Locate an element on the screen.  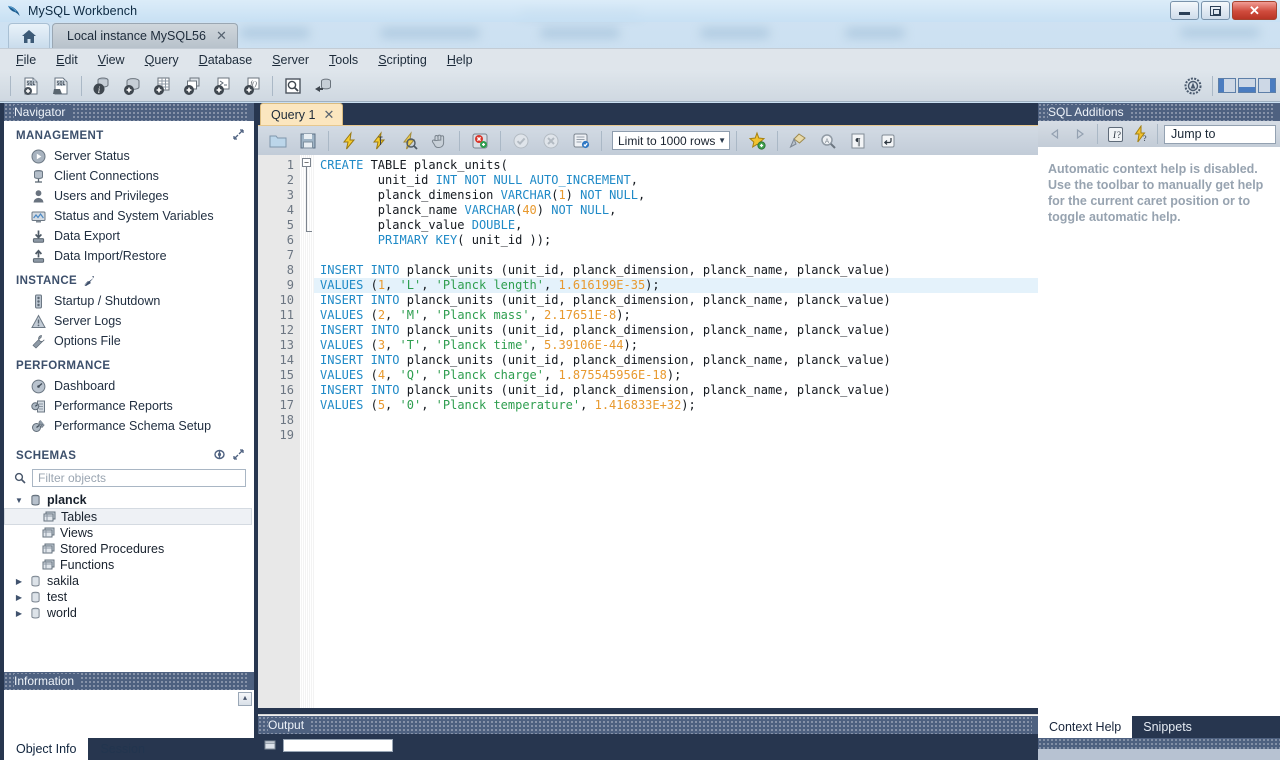
back-arrow-icon is located at coordinates (1055, 134).